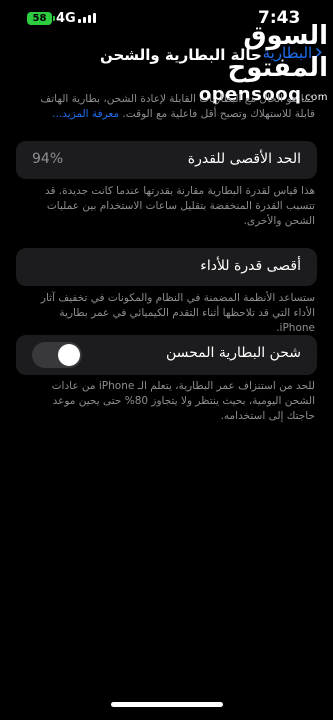 The height and width of the screenshot is (720, 333). I want to click on back-button: ‹ البطارية, so click(292, 52).